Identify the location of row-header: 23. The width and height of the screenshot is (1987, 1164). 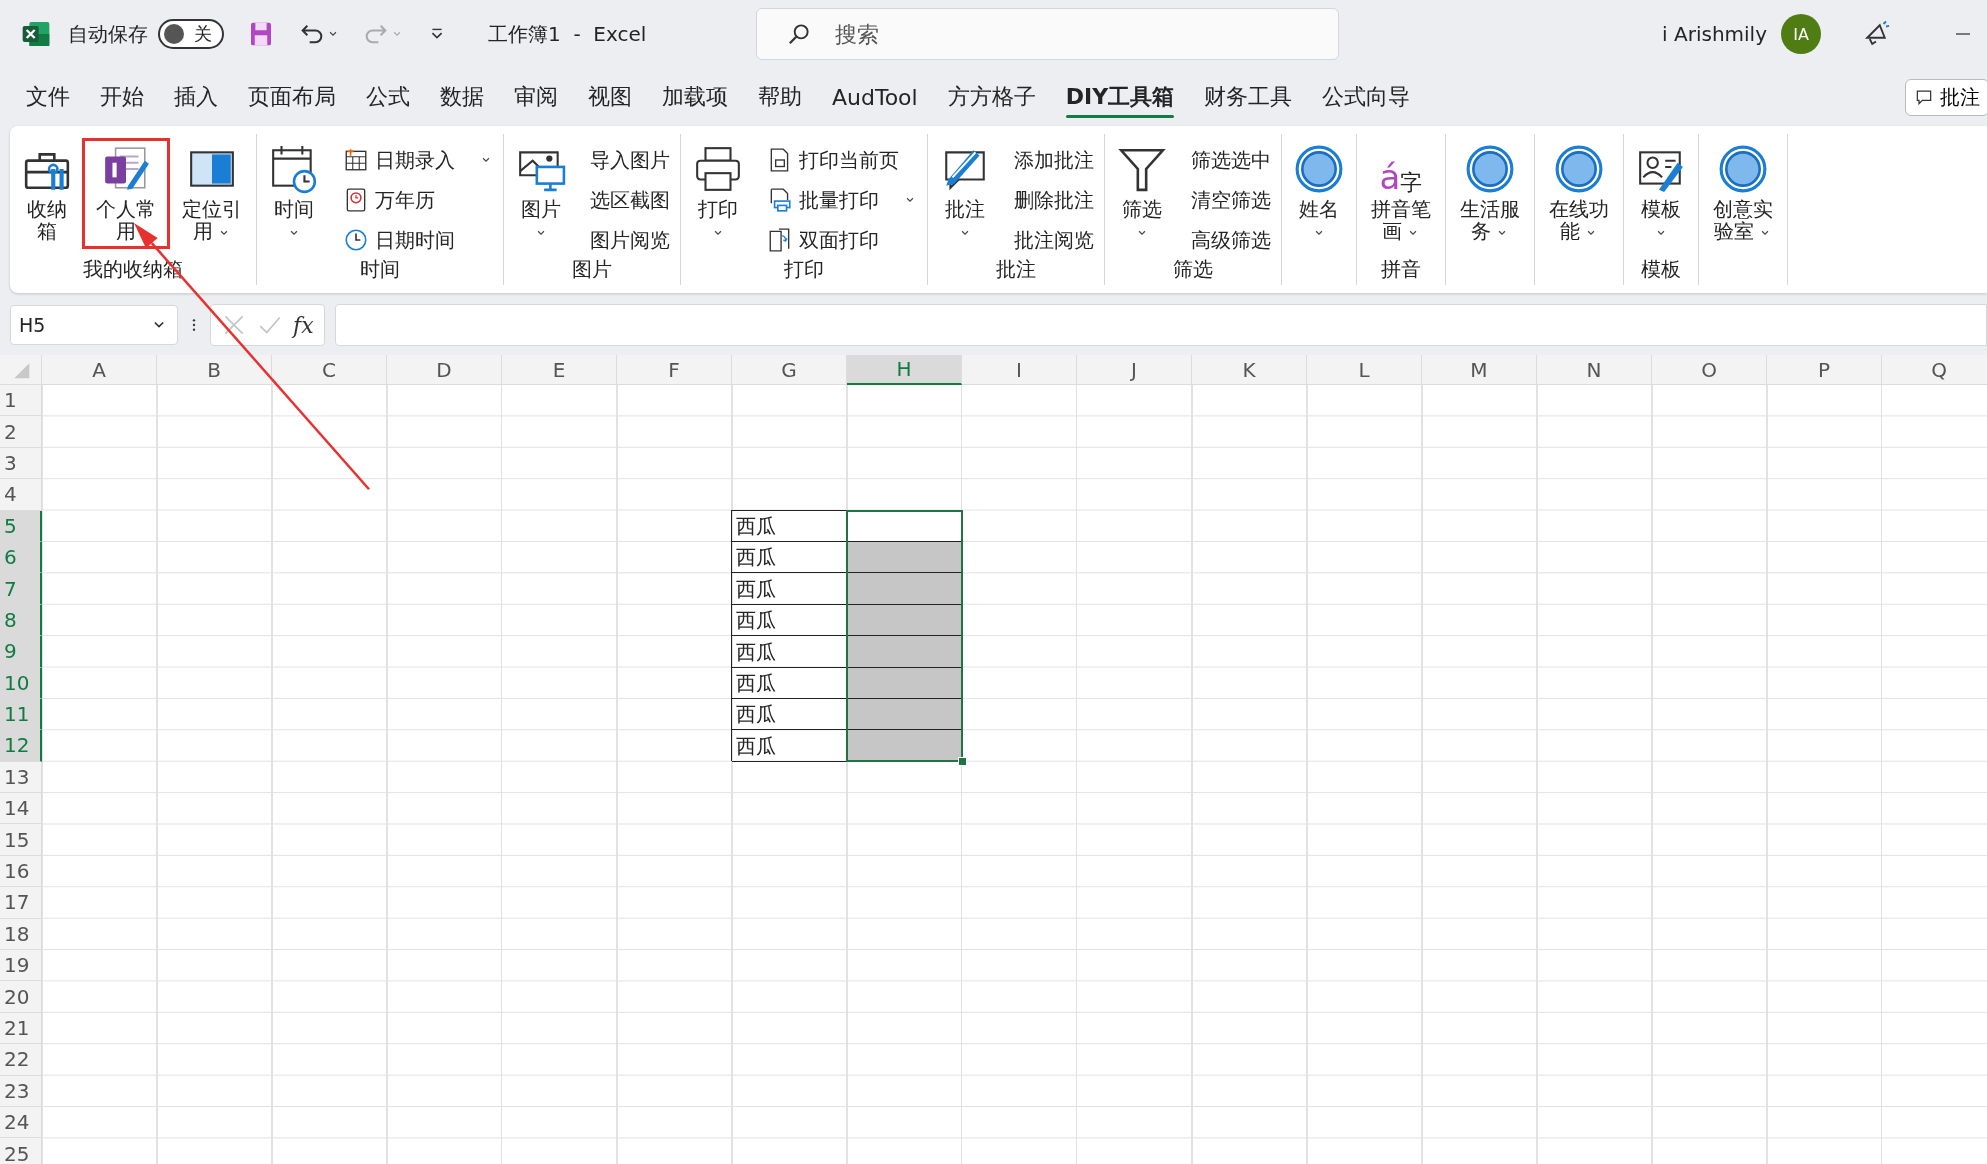
(21, 1091).